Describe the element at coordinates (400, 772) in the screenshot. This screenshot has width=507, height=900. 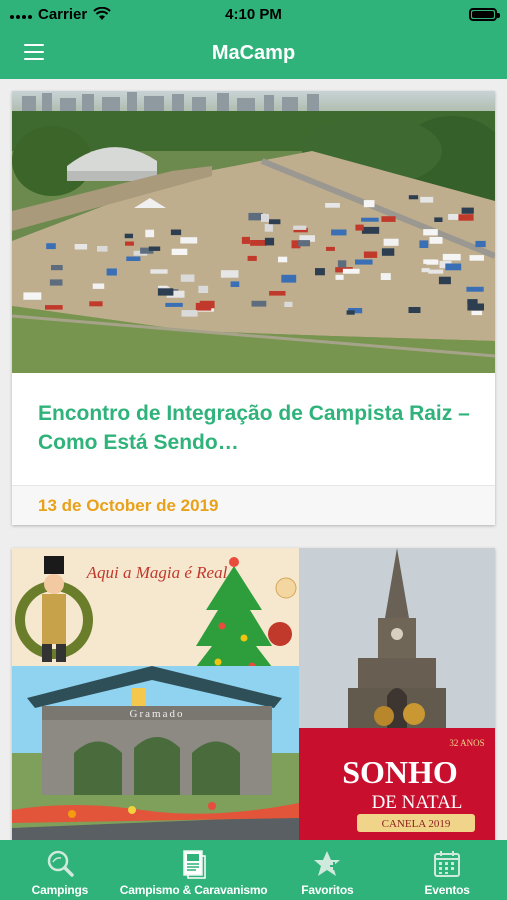
I see `event-title-line1: SONHO` at that location.